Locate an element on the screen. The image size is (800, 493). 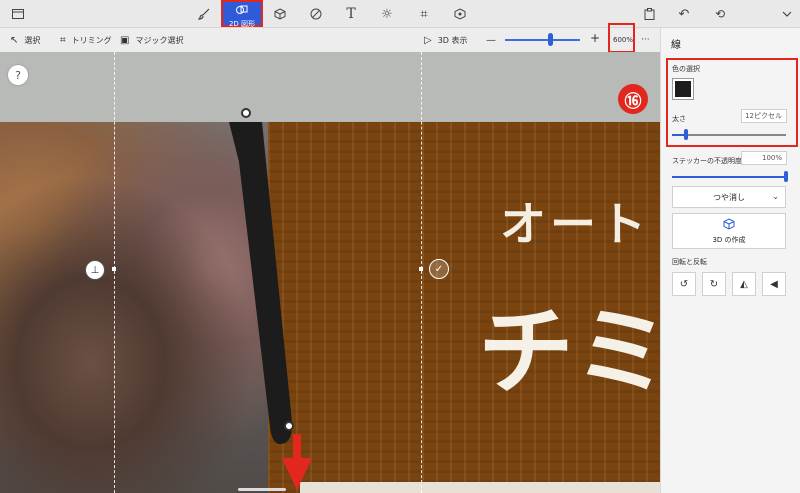
2d-shapes-icon is located at coordinates (242, 9).